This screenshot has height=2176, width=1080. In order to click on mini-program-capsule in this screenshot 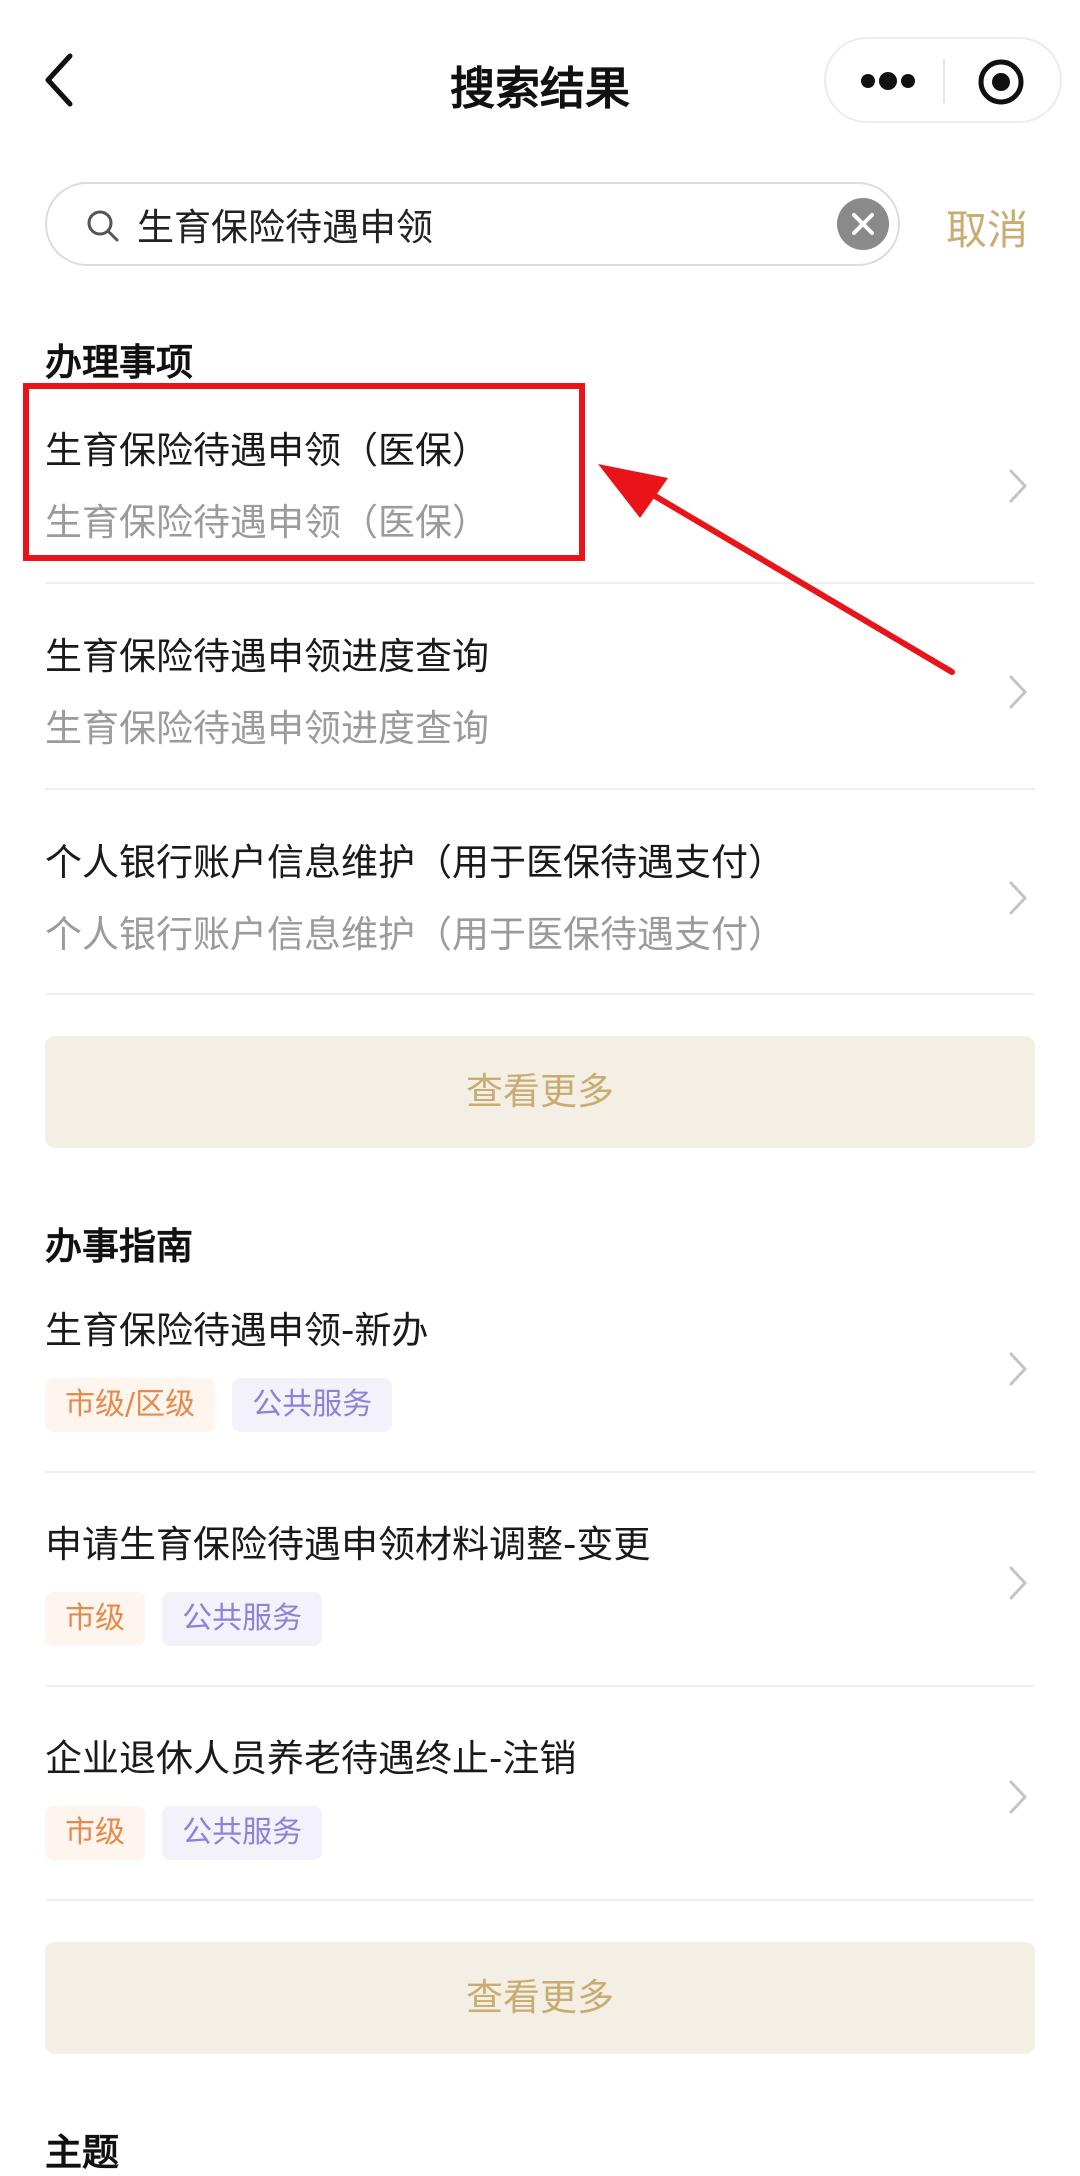, I will do `click(943, 80)`.